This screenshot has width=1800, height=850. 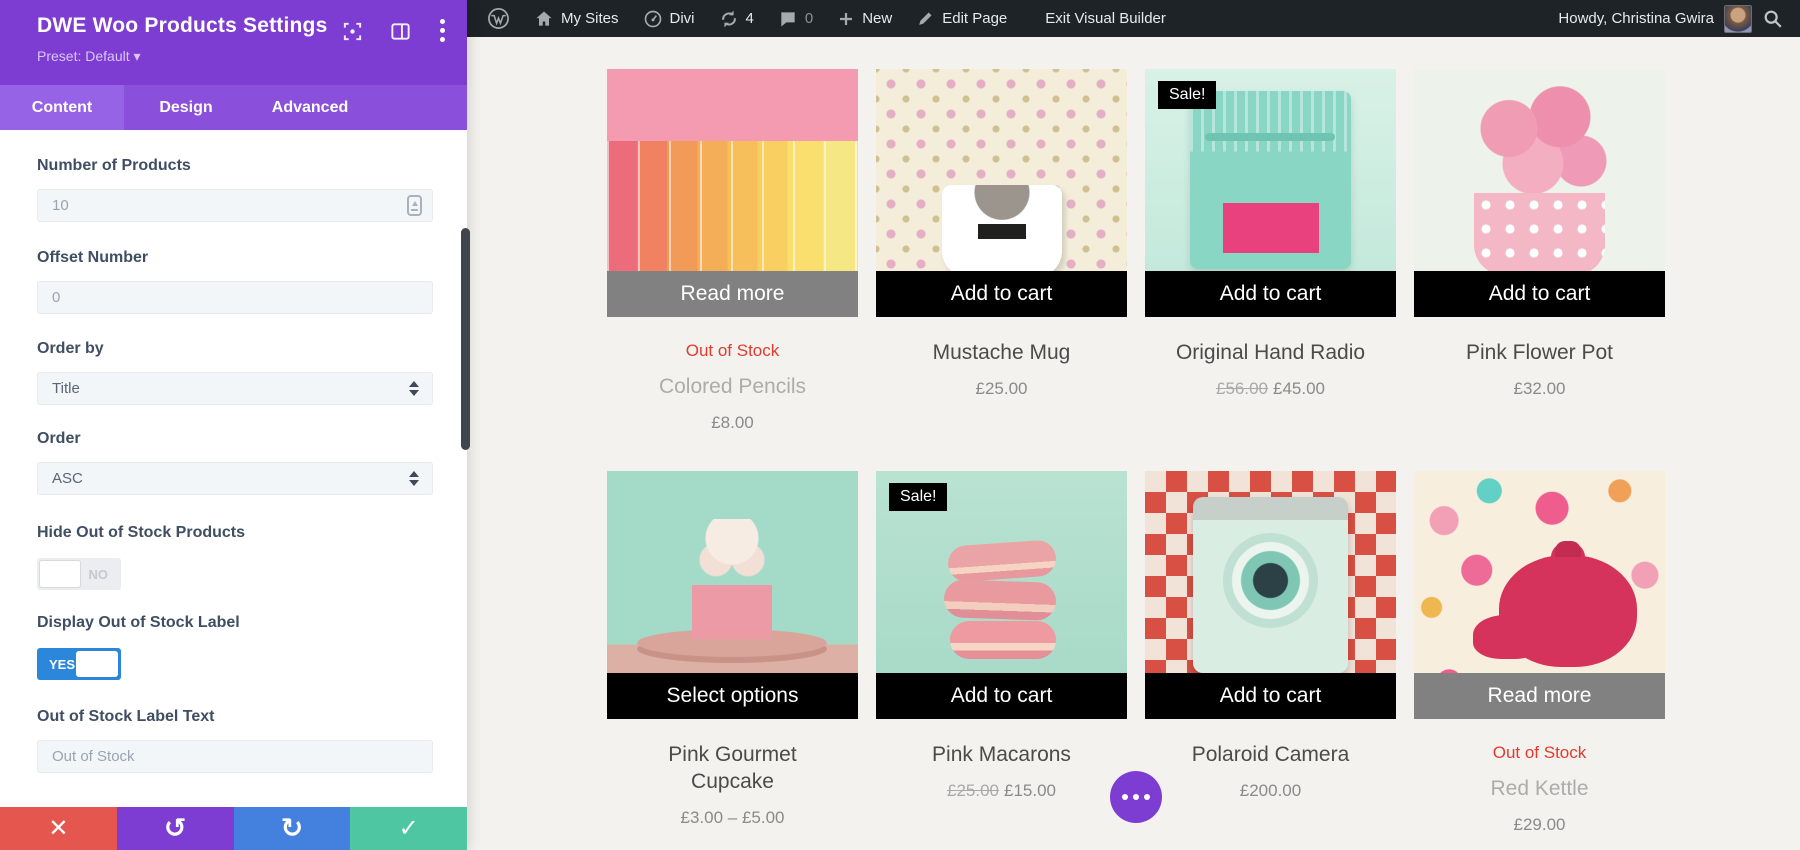 What do you see at coordinates (186, 107) in the screenshot?
I see `tab-design: Design` at bounding box center [186, 107].